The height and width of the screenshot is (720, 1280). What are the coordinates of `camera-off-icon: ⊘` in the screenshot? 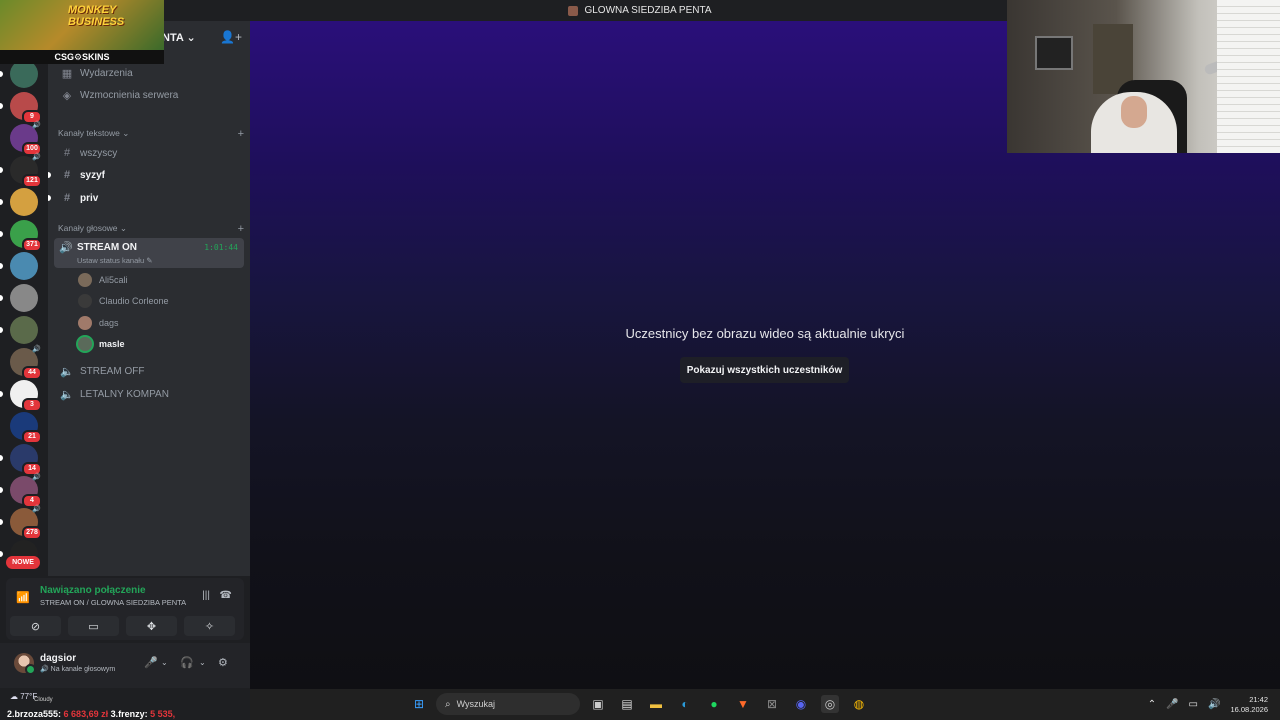 It's located at (35, 626).